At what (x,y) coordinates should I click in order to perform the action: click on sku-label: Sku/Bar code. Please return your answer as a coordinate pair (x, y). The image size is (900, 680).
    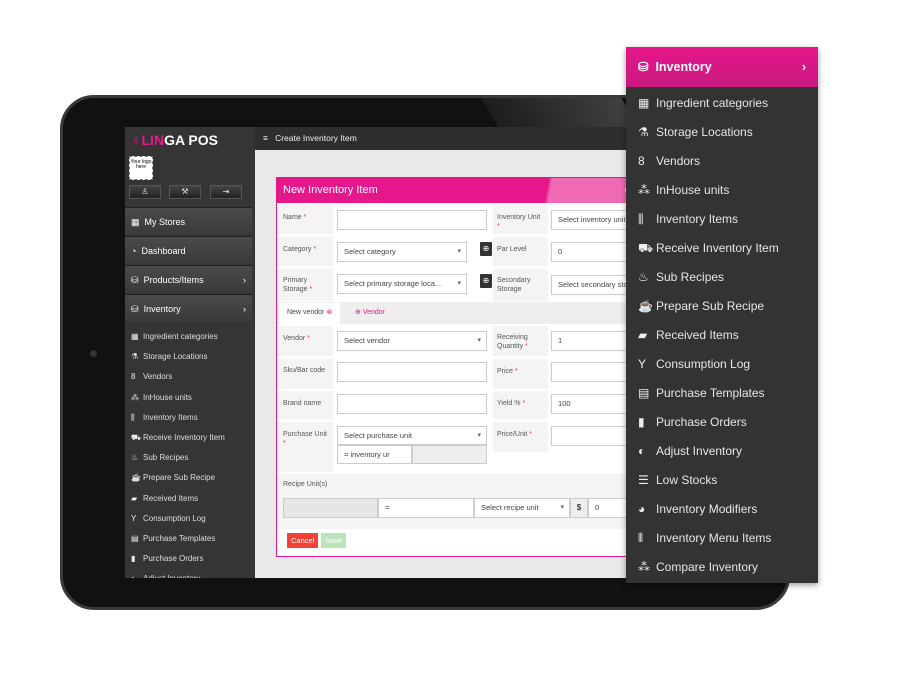
    Looking at the image, I should click on (305, 374).